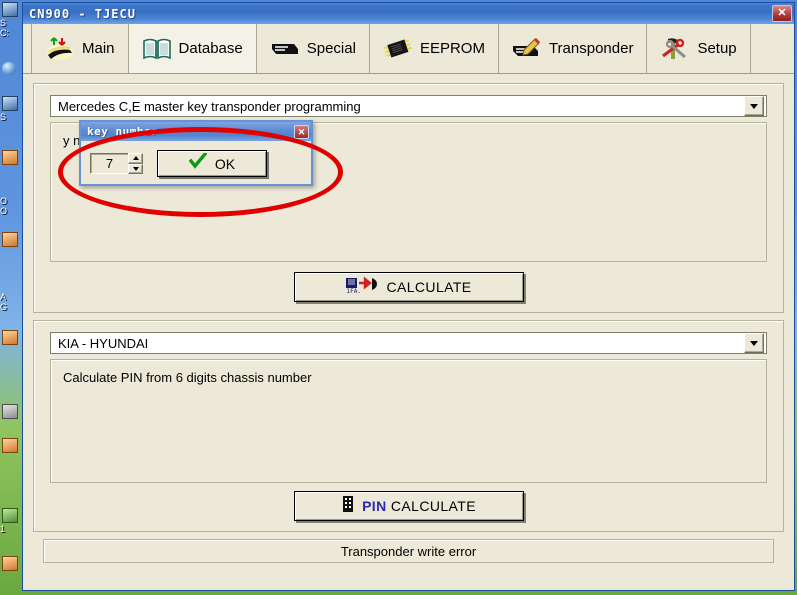 The width and height of the screenshot is (797, 595). Describe the element at coordinates (431, 506) in the screenshot. I see `calculate-word-label: CALCULATE` at that location.